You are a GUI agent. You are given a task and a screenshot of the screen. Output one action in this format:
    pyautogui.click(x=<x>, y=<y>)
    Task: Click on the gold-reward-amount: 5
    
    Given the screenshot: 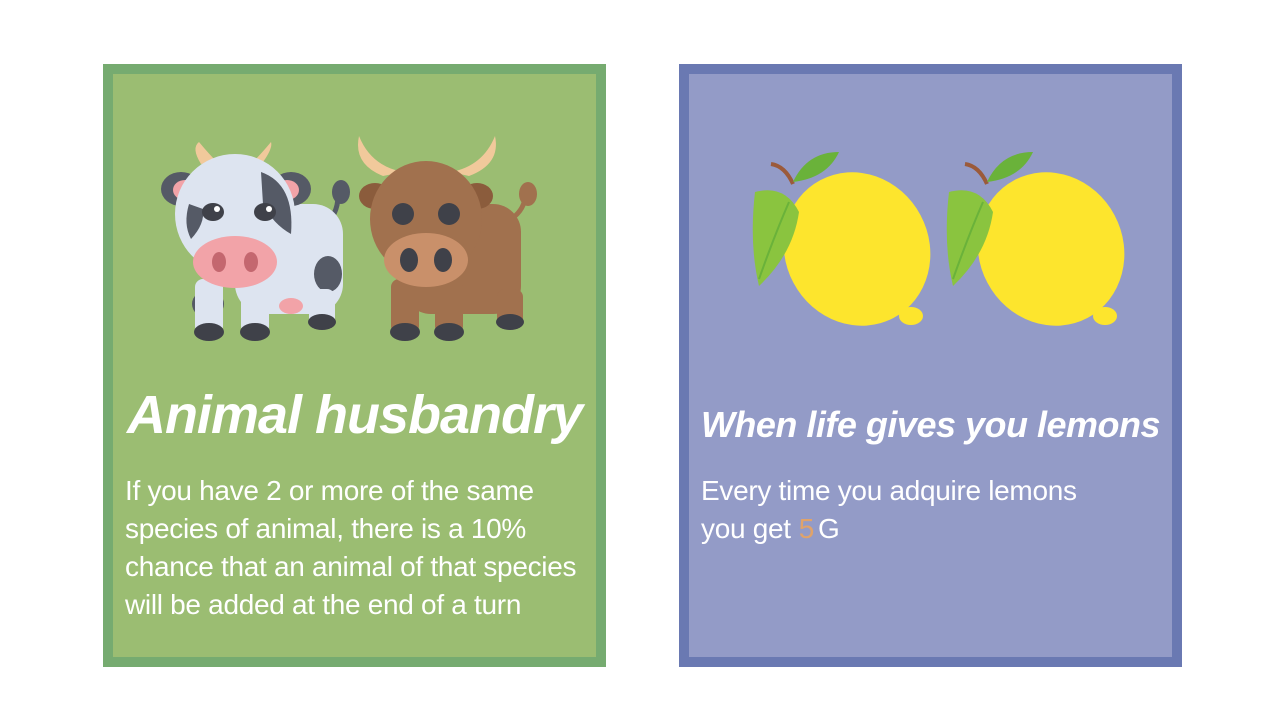 What is the action you would take?
    pyautogui.click(x=806, y=528)
    